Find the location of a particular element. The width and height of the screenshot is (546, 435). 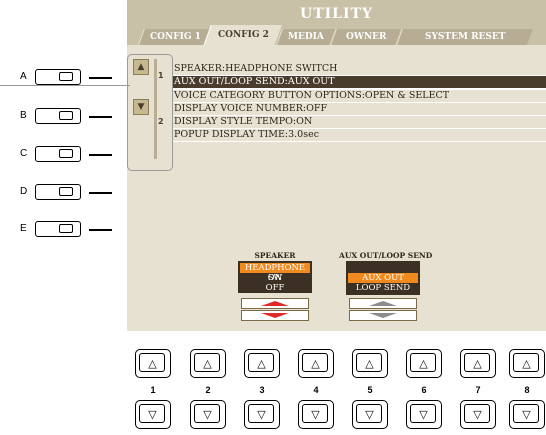

side-button-row-c: C is located at coordinates (62, 155).